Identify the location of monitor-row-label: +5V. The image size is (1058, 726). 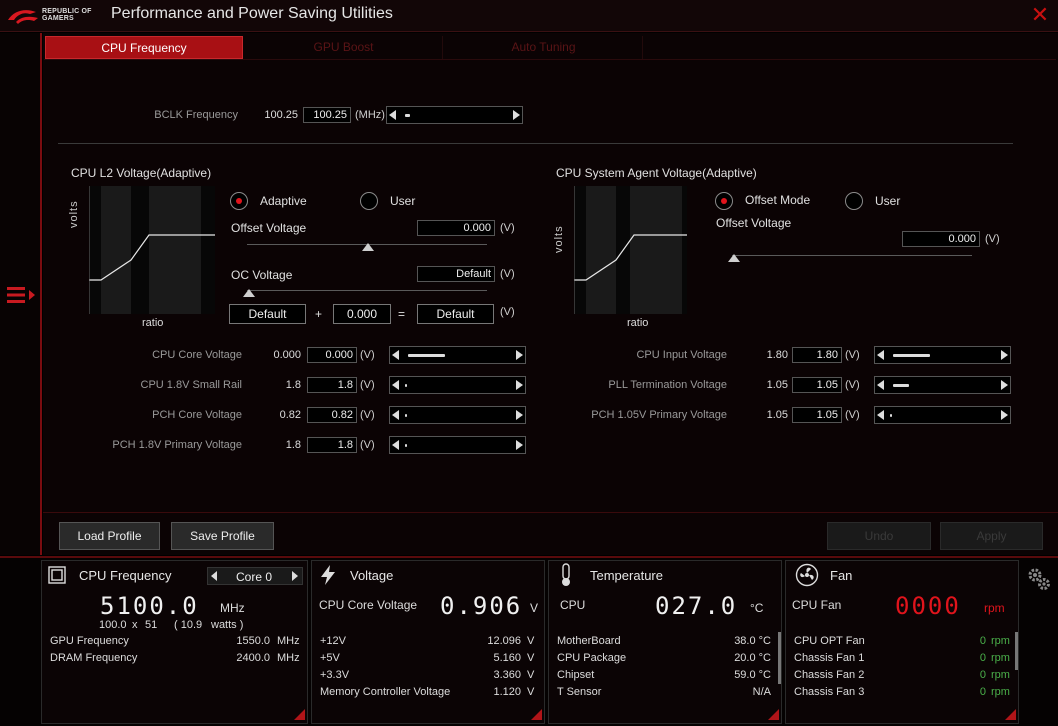
(330, 658).